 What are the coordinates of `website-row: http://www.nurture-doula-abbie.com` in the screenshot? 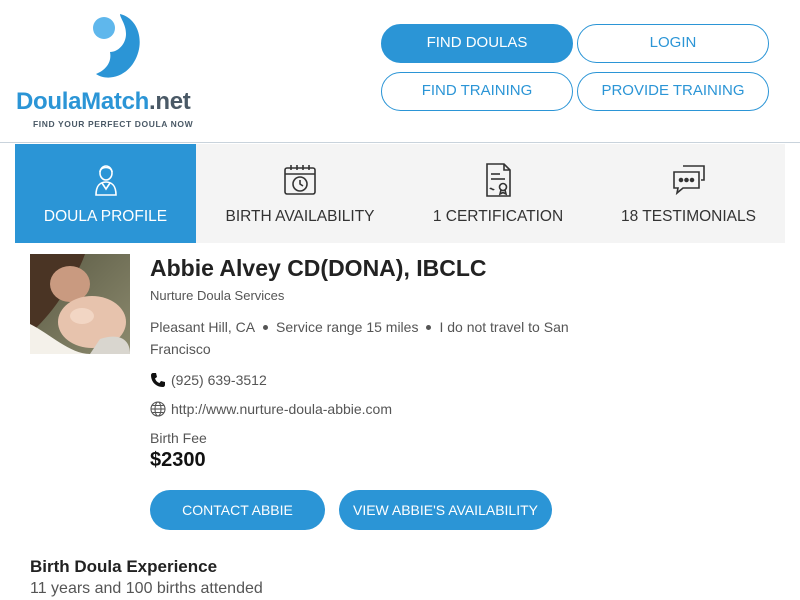 It's located at (271, 409).